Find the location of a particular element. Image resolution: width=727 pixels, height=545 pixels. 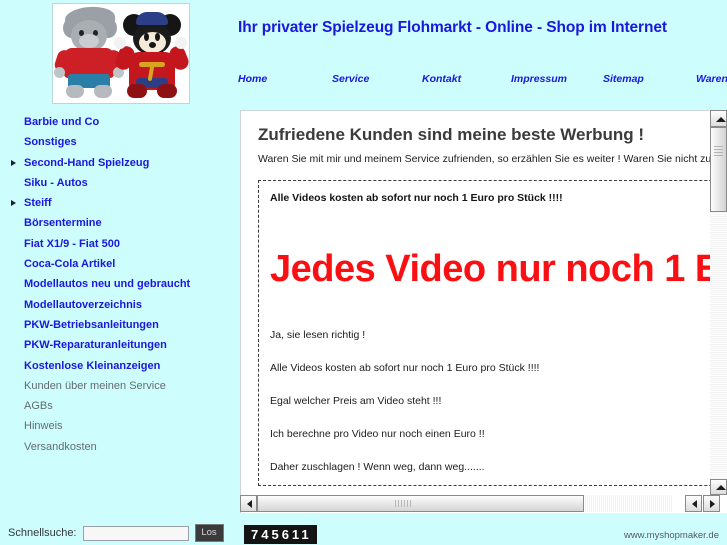

sidebar-item-label: Coca-Cola Artikel is located at coordinates (70, 264).